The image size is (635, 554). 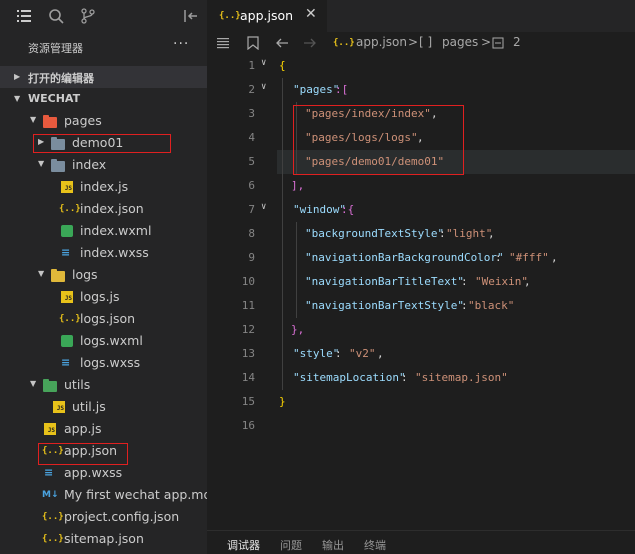 I want to click on array-element-icon, so click(x=498, y=43).